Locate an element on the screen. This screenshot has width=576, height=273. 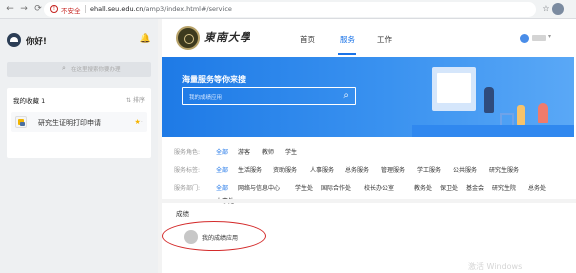
back-icon: ← is located at coordinates (10, 9).